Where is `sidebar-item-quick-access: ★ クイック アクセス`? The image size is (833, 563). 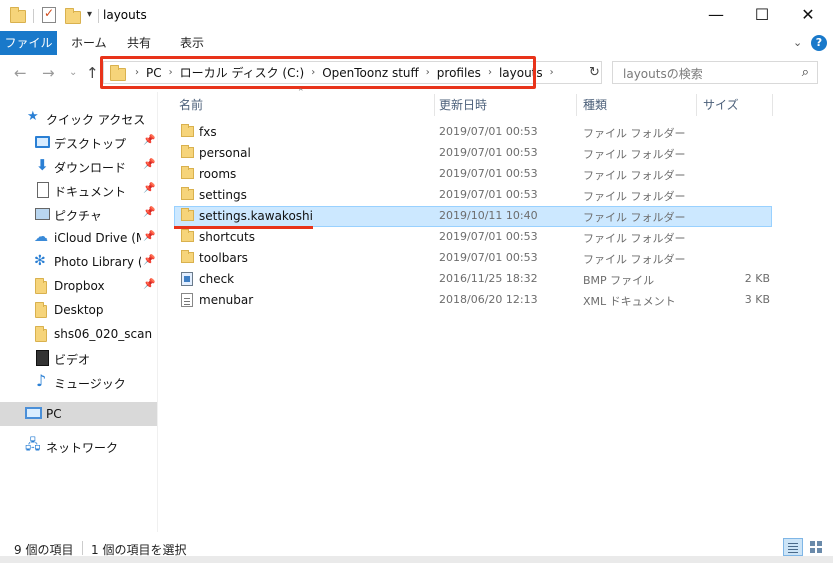 sidebar-item-quick-access: ★ クイック アクセス is located at coordinates (78, 118).